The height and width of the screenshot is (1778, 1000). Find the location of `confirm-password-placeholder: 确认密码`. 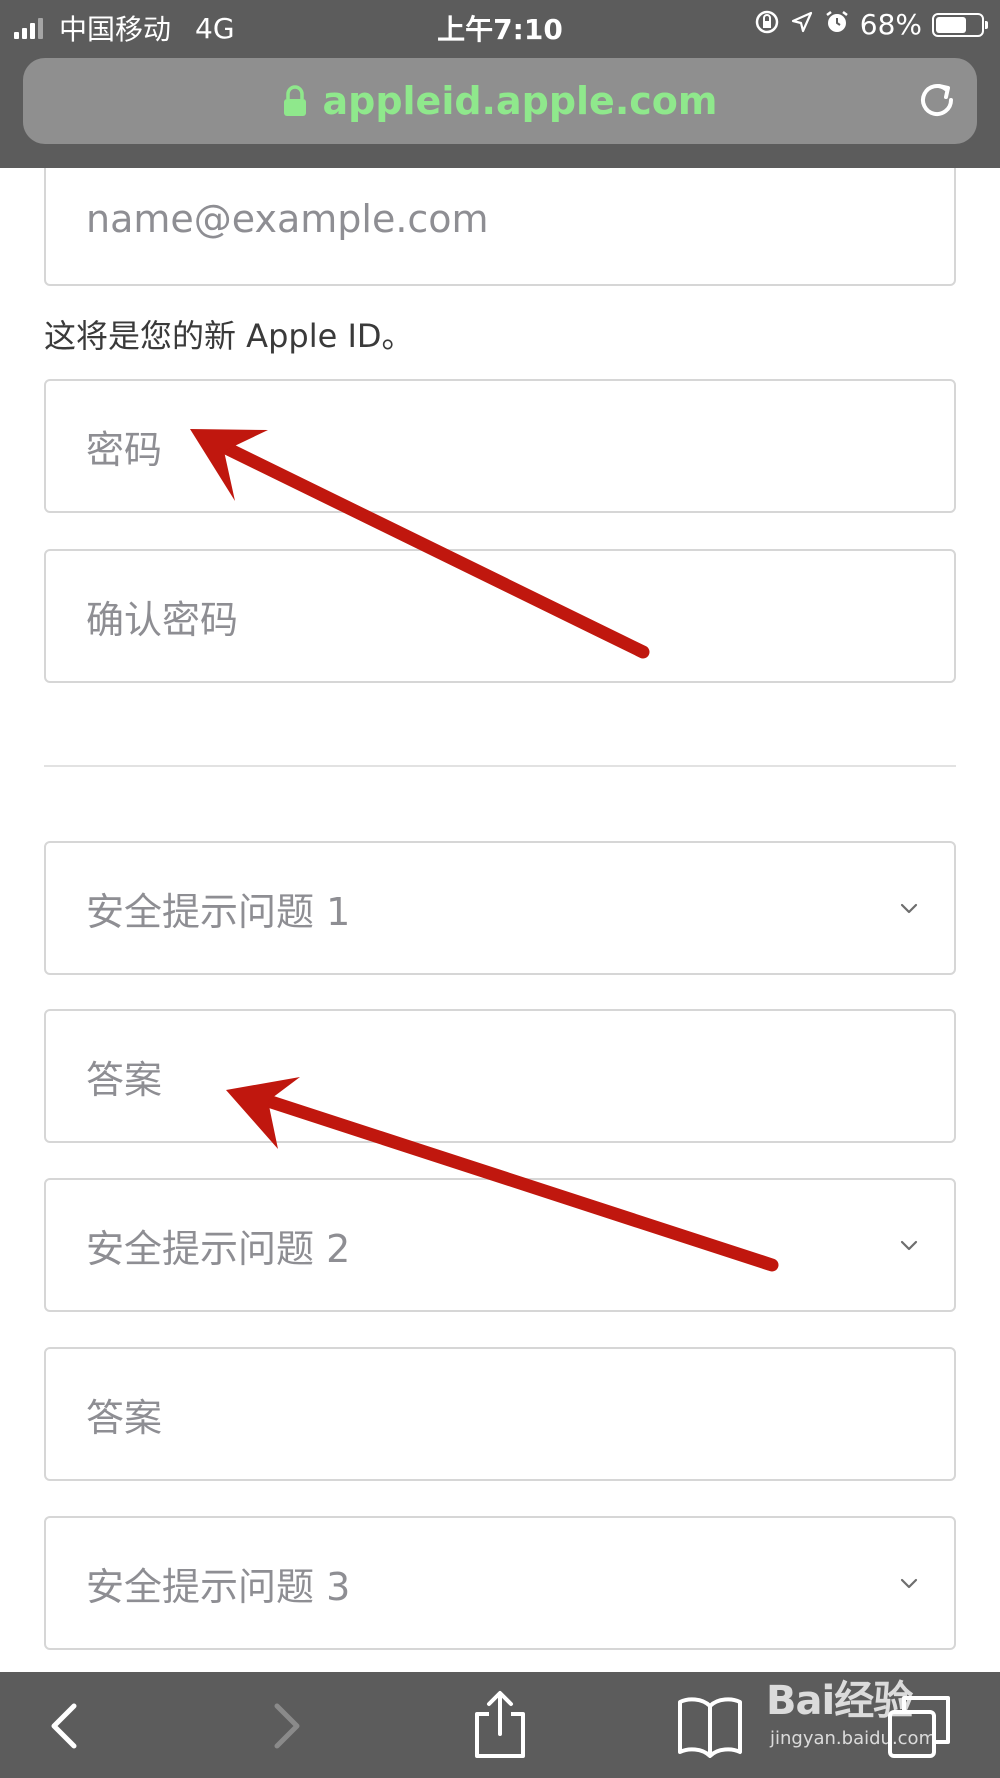

confirm-password-placeholder: 确认密码 is located at coordinates (162, 619).